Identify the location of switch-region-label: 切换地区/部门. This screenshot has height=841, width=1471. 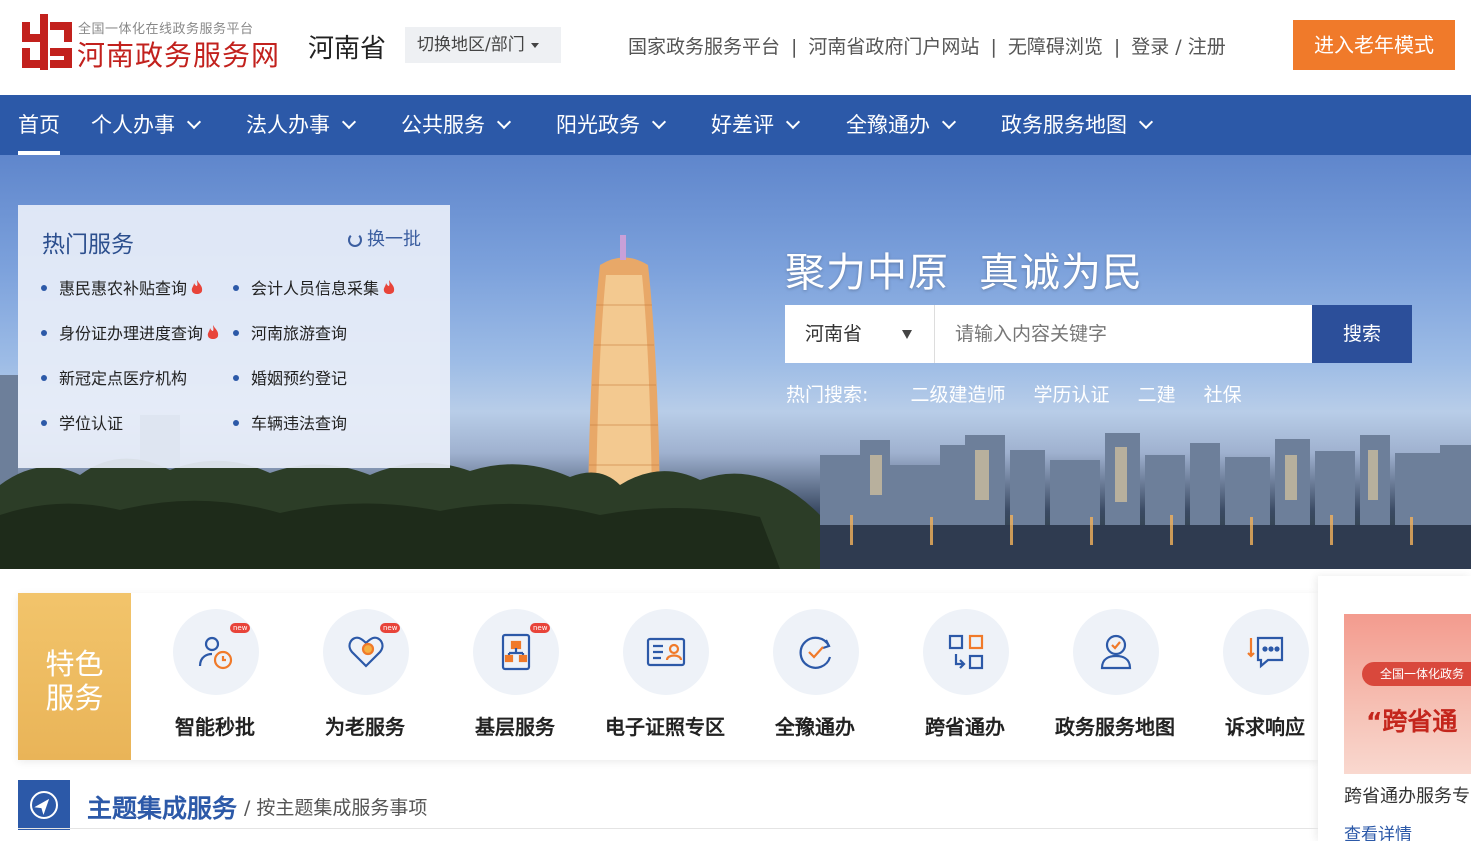
(471, 45).